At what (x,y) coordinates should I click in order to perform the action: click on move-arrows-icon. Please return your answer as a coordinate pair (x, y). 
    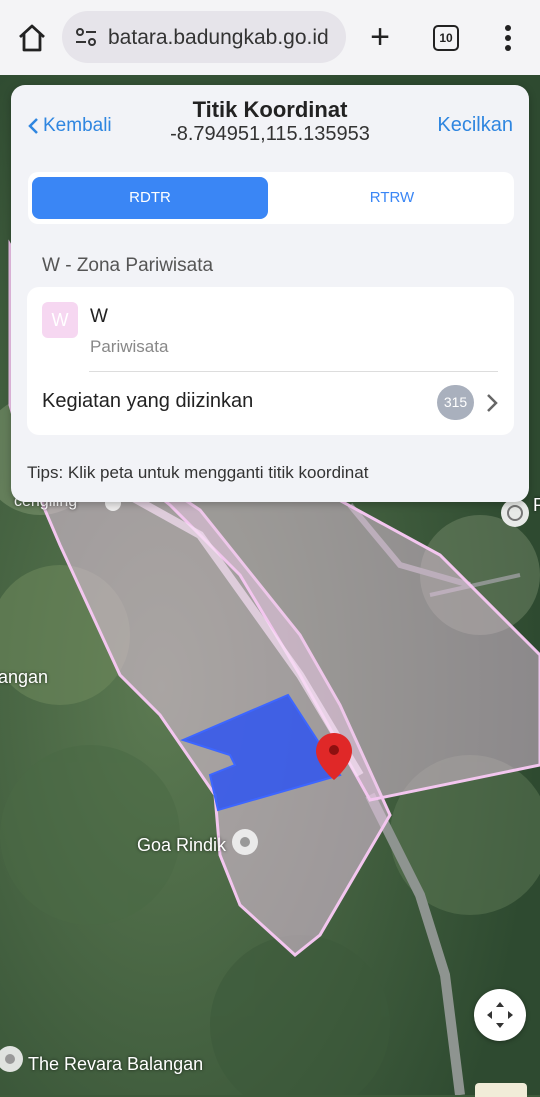
    Looking at the image, I should click on (500, 1015).